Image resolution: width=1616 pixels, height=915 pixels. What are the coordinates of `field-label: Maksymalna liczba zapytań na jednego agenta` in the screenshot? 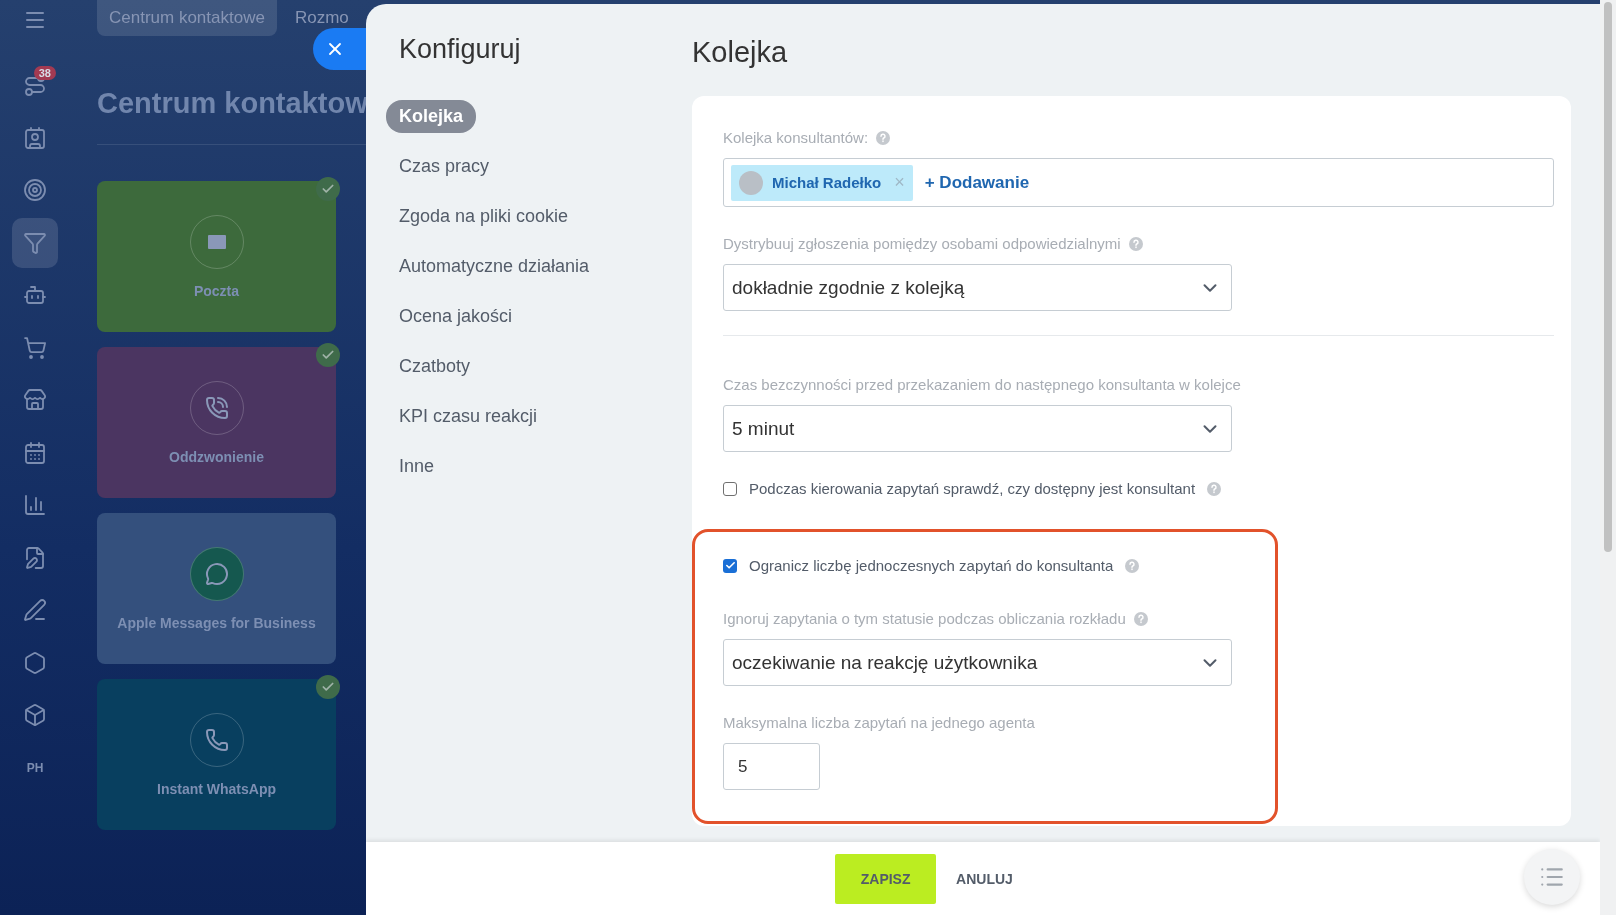 It's located at (879, 722).